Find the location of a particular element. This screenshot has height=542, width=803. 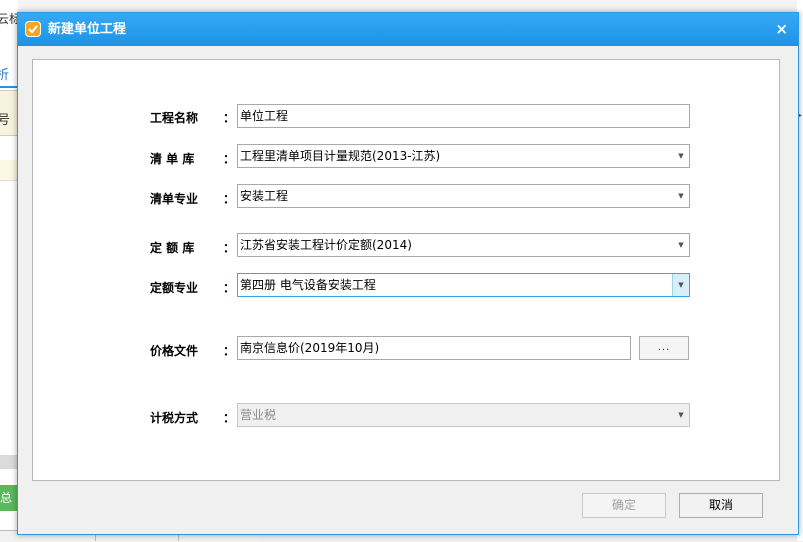

bill-specialty-label: 清单专业 is located at coordinates (174, 199).